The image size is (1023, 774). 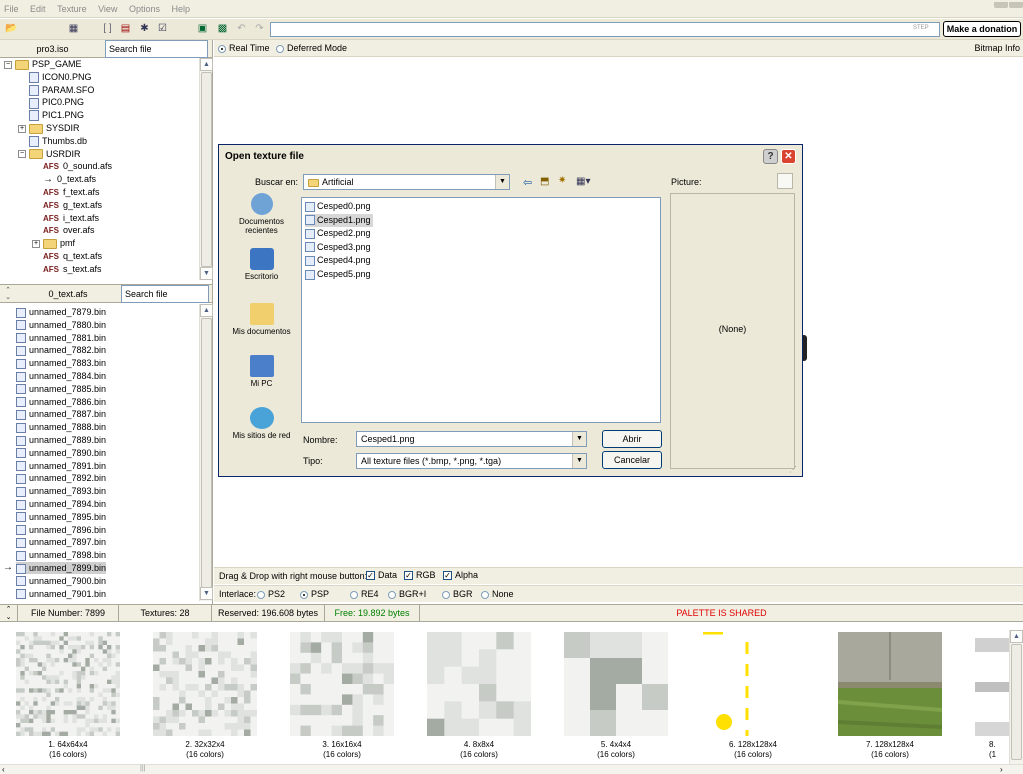 I want to click on path-input, so click(x=605, y=29).